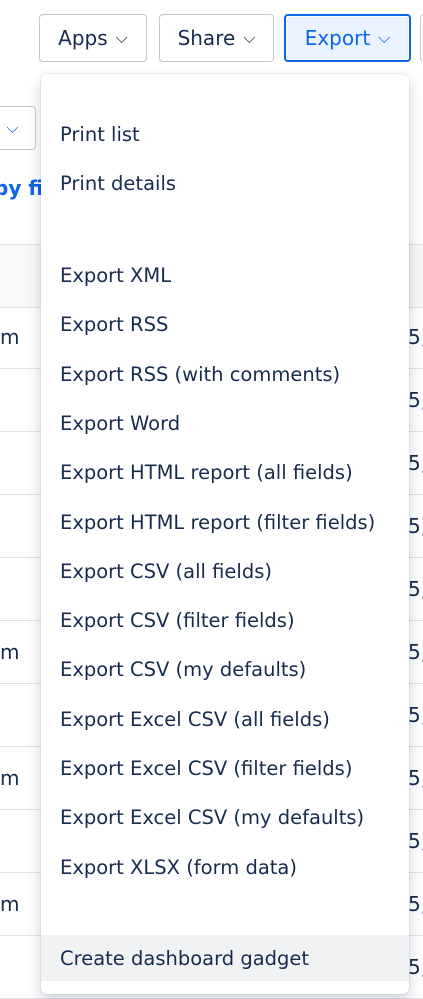 Image resolution: width=423 pixels, height=999 pixels. What do you see at coordinates (225, 669) in the screenshot?
I see `menu-item-export-csv-my-defaults: Export CSV (my defaults)` at bounding box center [225, 669].